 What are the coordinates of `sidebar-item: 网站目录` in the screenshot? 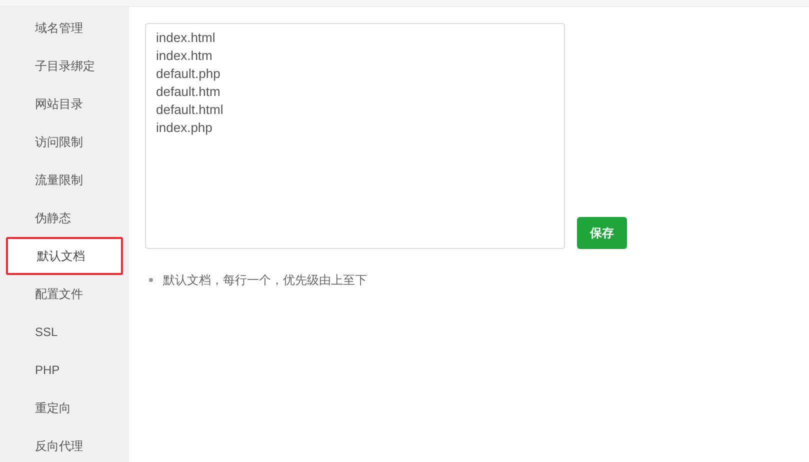 It's located at (64, 104).